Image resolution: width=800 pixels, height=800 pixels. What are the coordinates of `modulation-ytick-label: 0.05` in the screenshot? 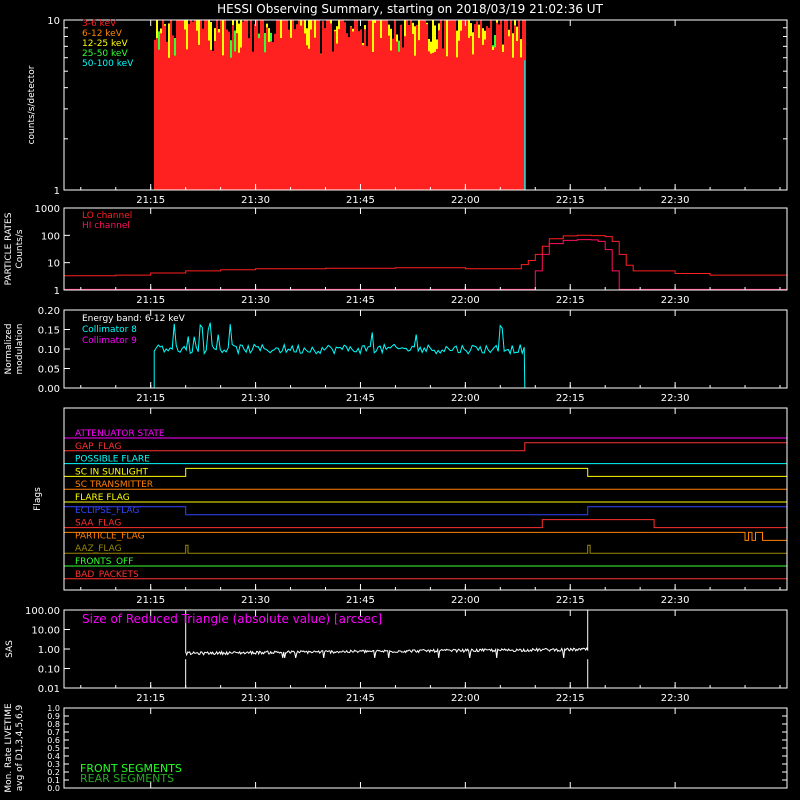 It's located at (49, 370).